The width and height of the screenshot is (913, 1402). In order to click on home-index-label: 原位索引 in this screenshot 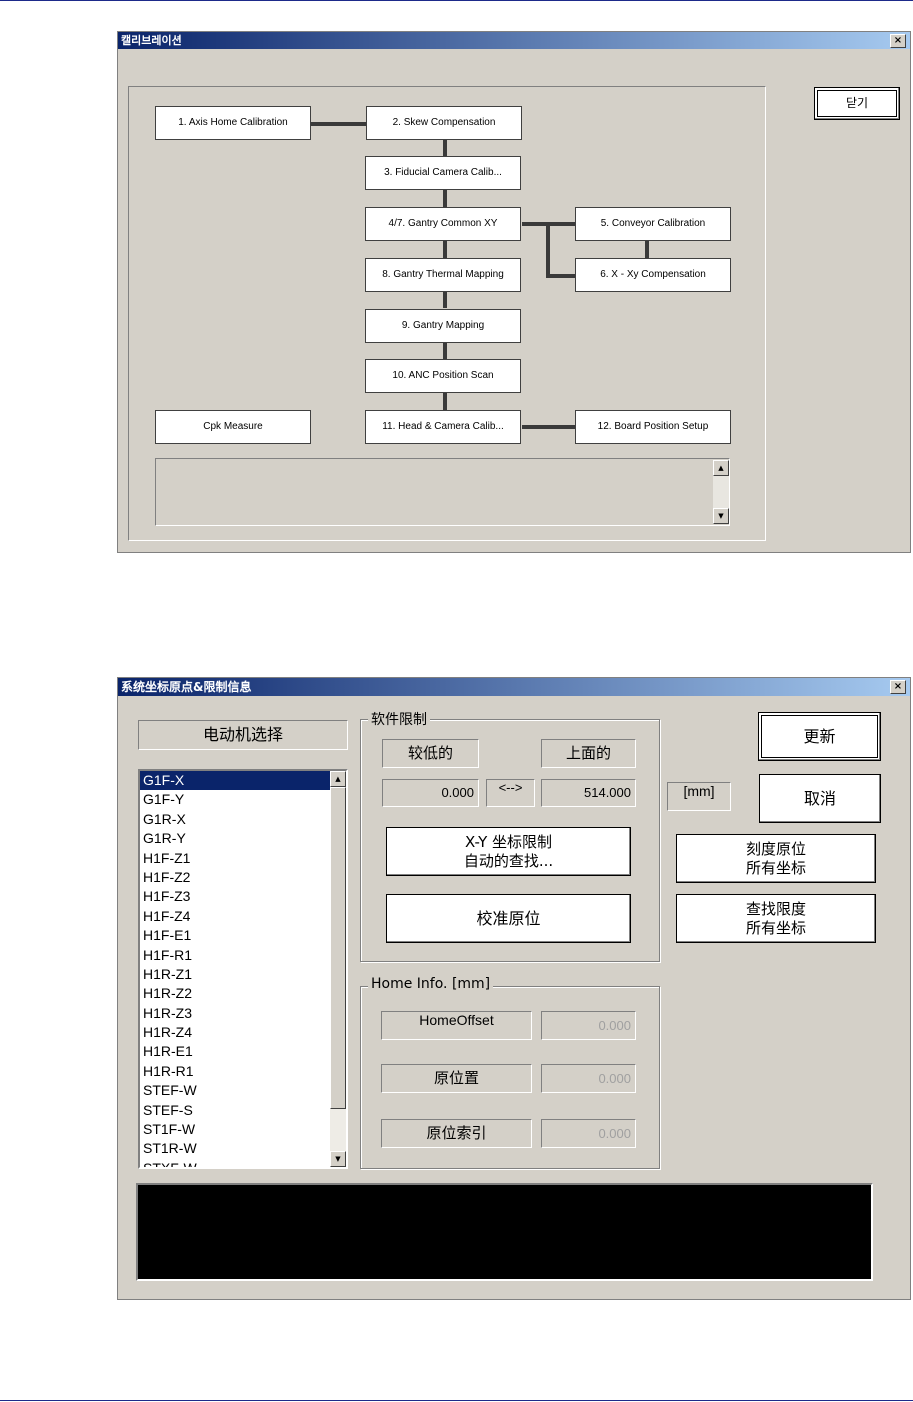, I will do `click(456, 1133)`.